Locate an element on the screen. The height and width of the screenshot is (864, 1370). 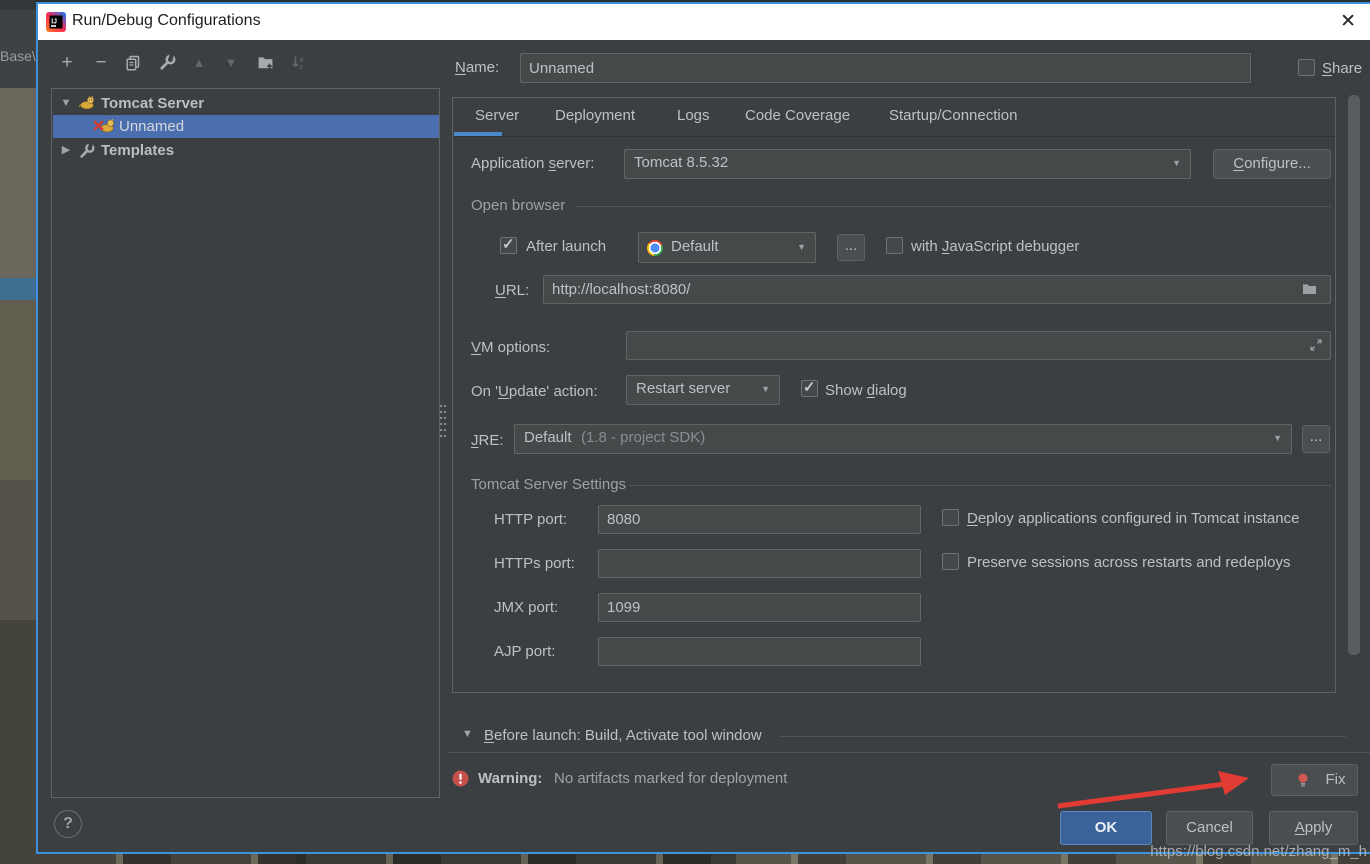
expand-field-icon is located at coordinates (1316, 345).